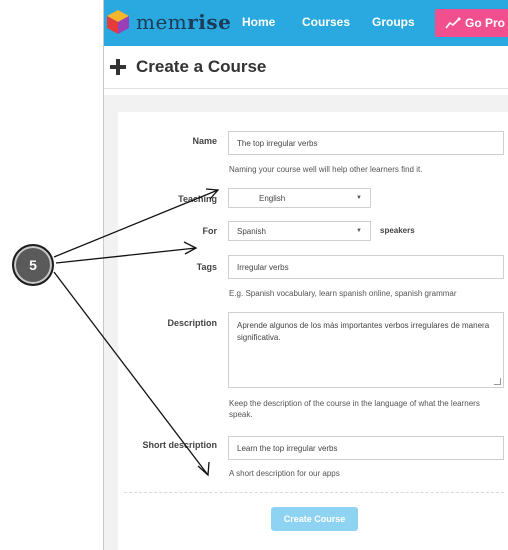  I want to click on step-number-badge: 5, so click(33, 265).